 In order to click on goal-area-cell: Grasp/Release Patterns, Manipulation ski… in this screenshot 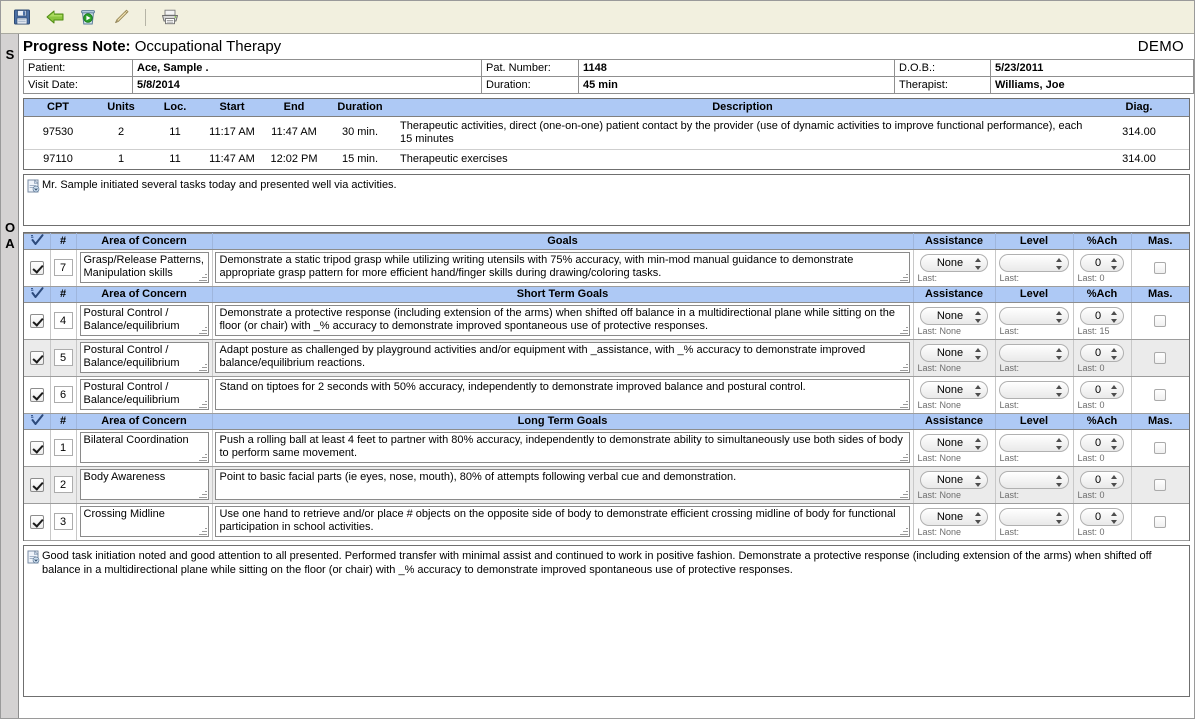, I will do `click(144, 268)`.